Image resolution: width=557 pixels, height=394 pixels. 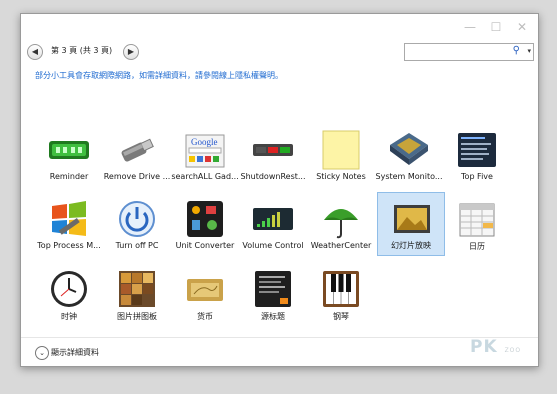 I want to click on gadget-label: Unit Converter, so click(x=205, y=245).